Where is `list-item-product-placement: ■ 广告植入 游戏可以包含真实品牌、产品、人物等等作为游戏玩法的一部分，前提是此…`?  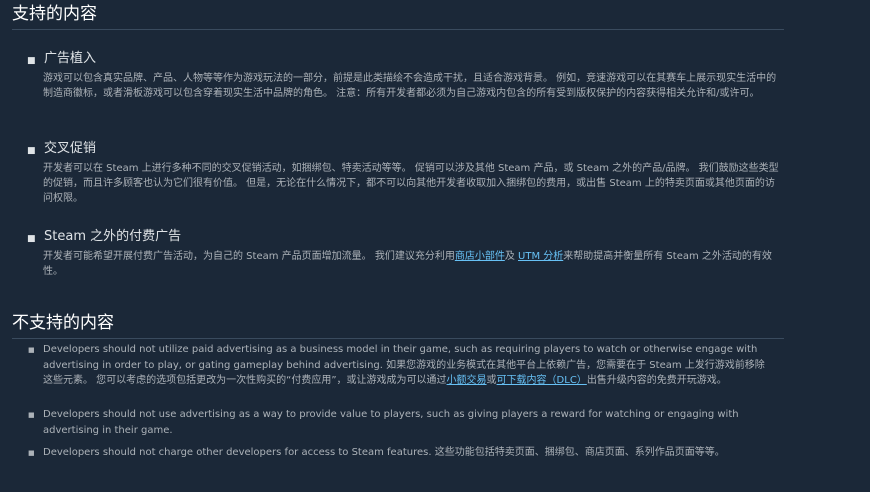 list-item-product-placement: ■ 广告植入 游戏可以包含真实品牌、产品、人物等等作为游戏玩法的一部分，前提是此… is located at coordinates (404, 75).